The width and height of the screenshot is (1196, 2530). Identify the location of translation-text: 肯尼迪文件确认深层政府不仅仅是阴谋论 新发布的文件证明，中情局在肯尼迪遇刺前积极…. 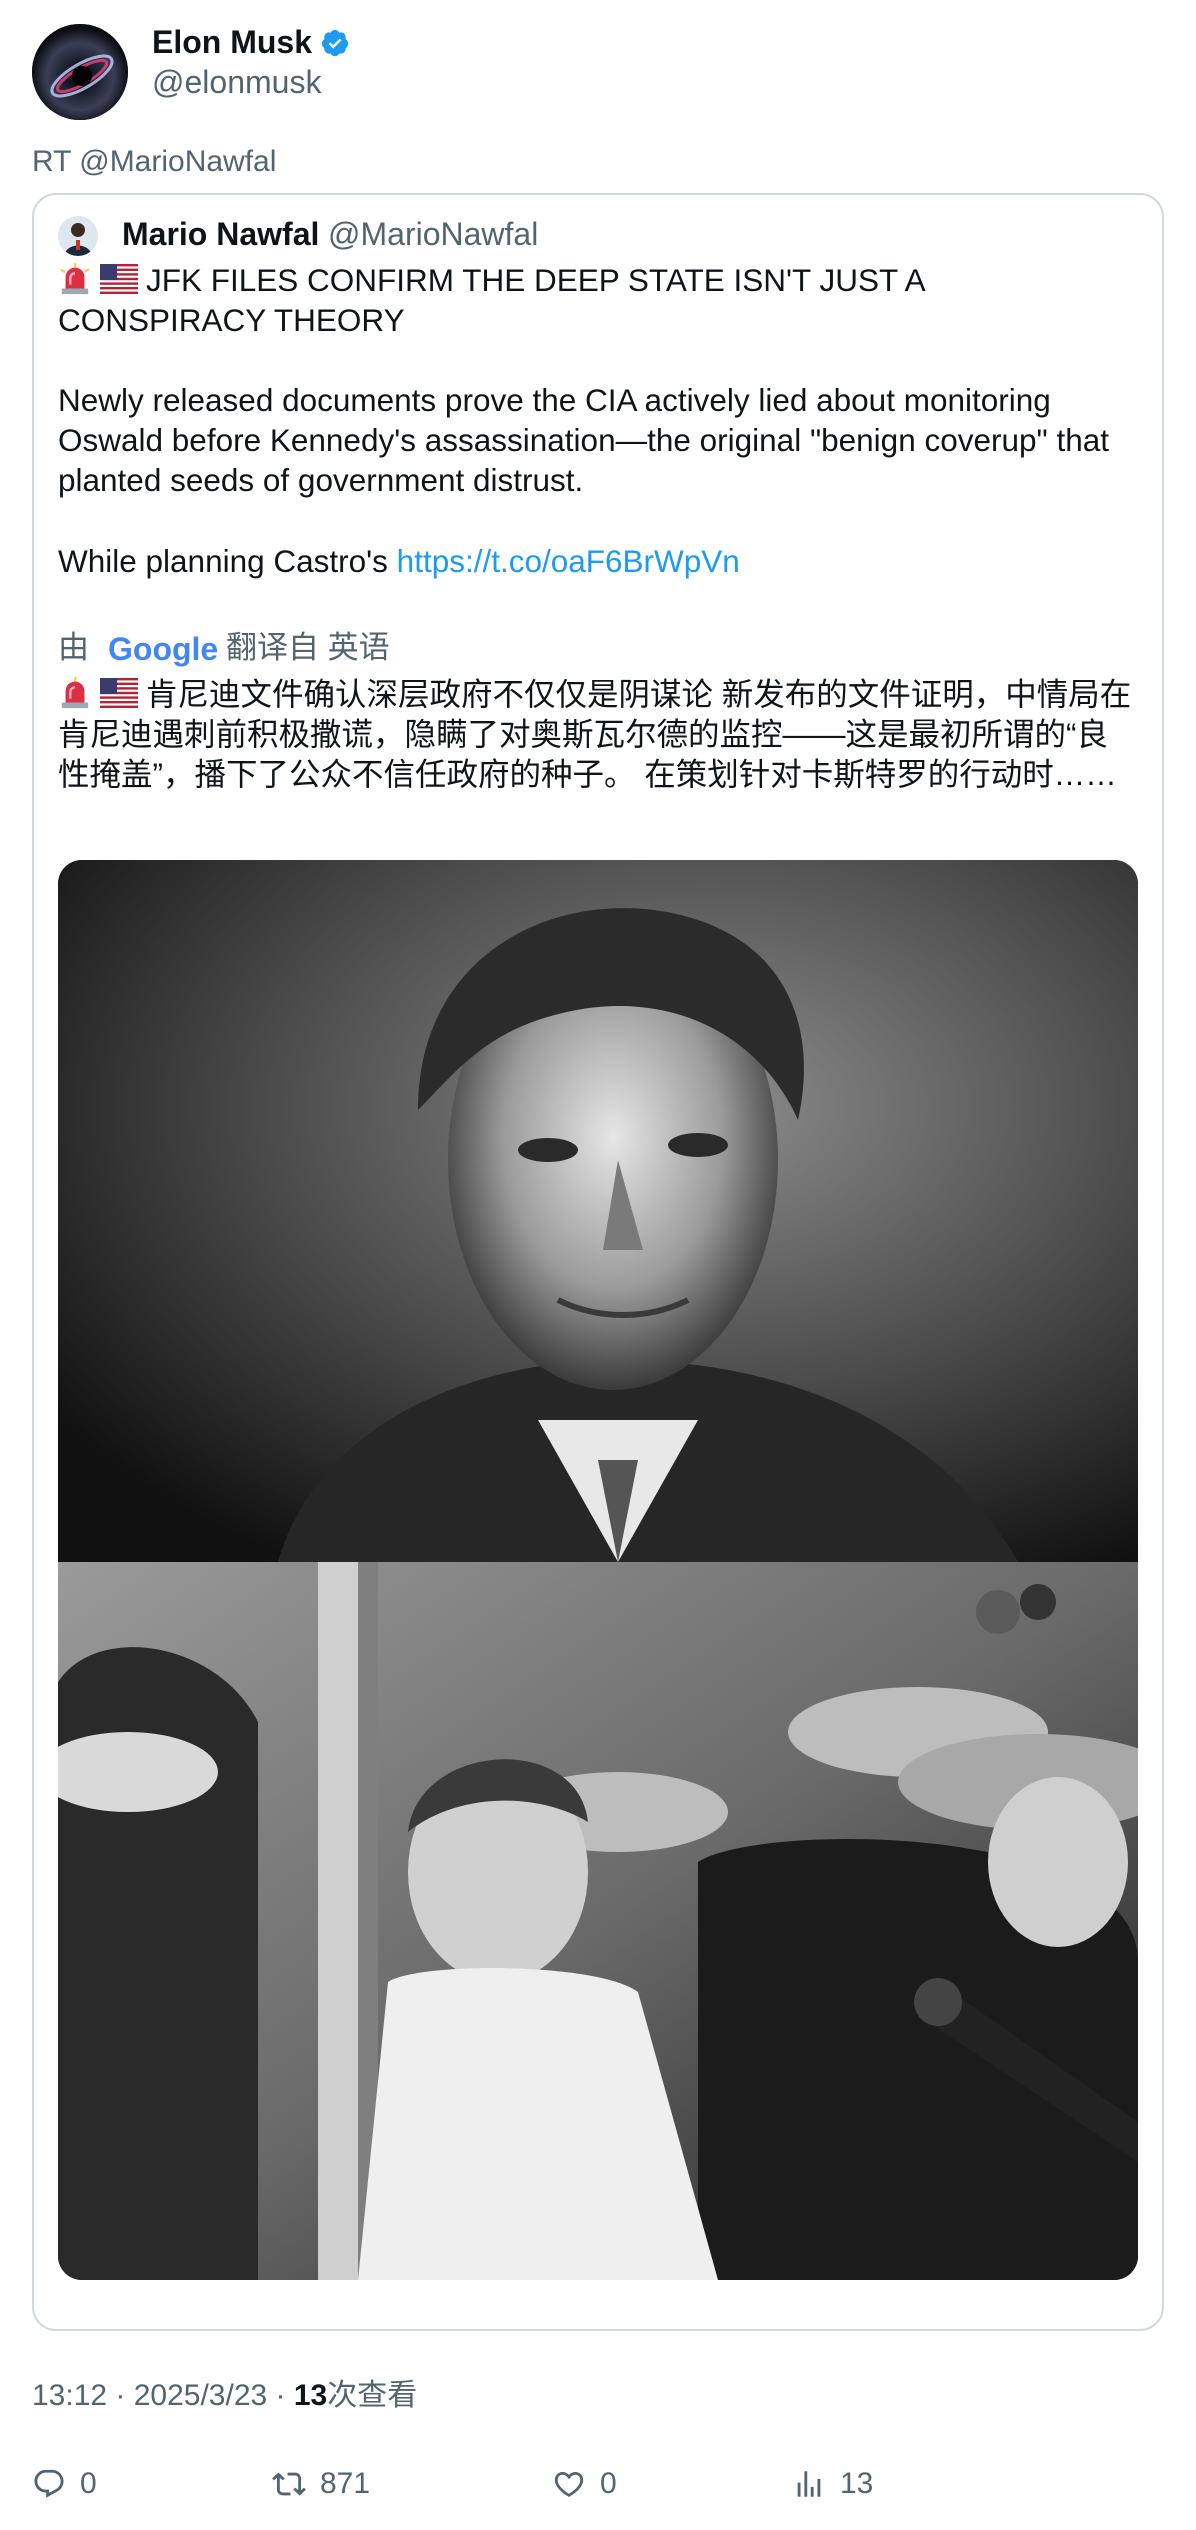
(595, 734).